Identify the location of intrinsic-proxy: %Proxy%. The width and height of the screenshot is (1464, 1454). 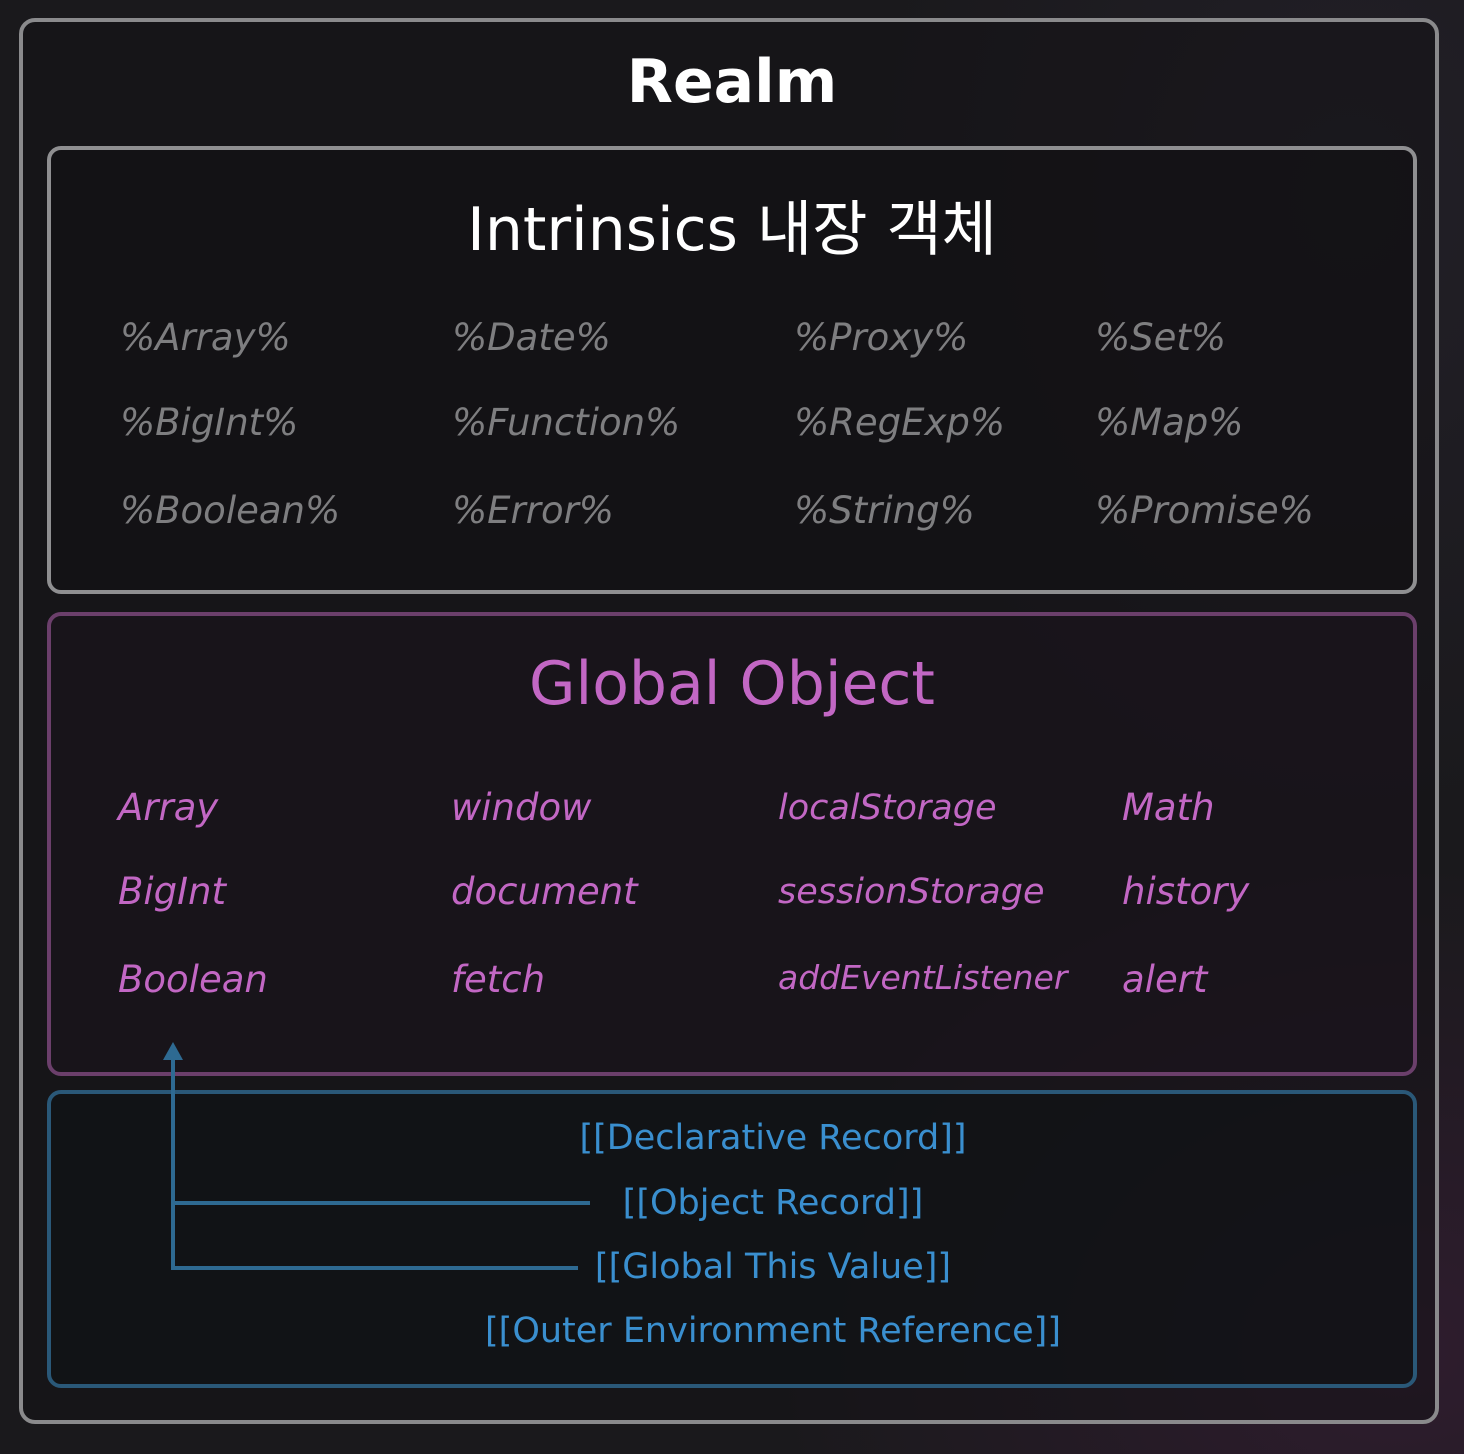
(881, 337).